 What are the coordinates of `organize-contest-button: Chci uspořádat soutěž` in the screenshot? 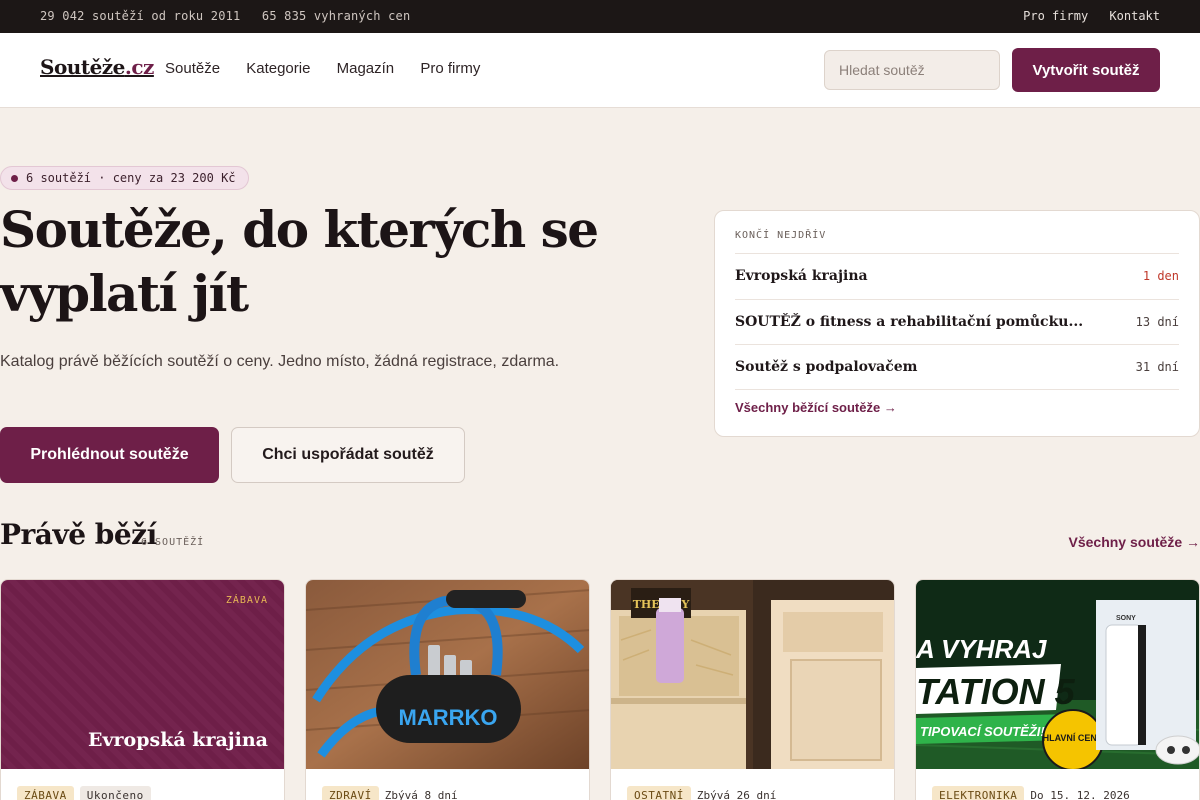 It's located at (348, 455).